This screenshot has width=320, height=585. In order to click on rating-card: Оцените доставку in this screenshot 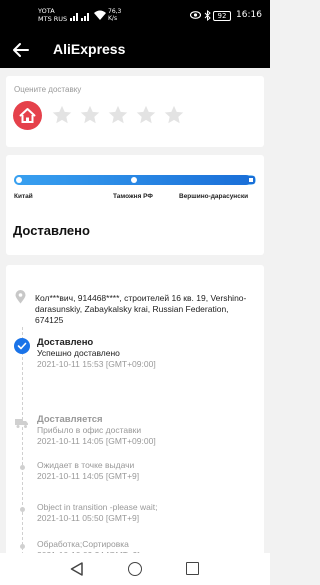, I will do `click(135, 111)`.